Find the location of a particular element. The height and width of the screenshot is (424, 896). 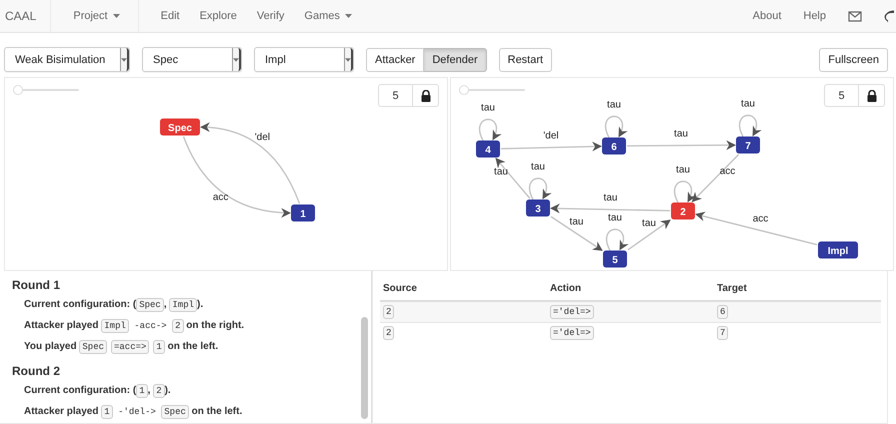

restart-button: Restart is located at coordinates (525, 60).